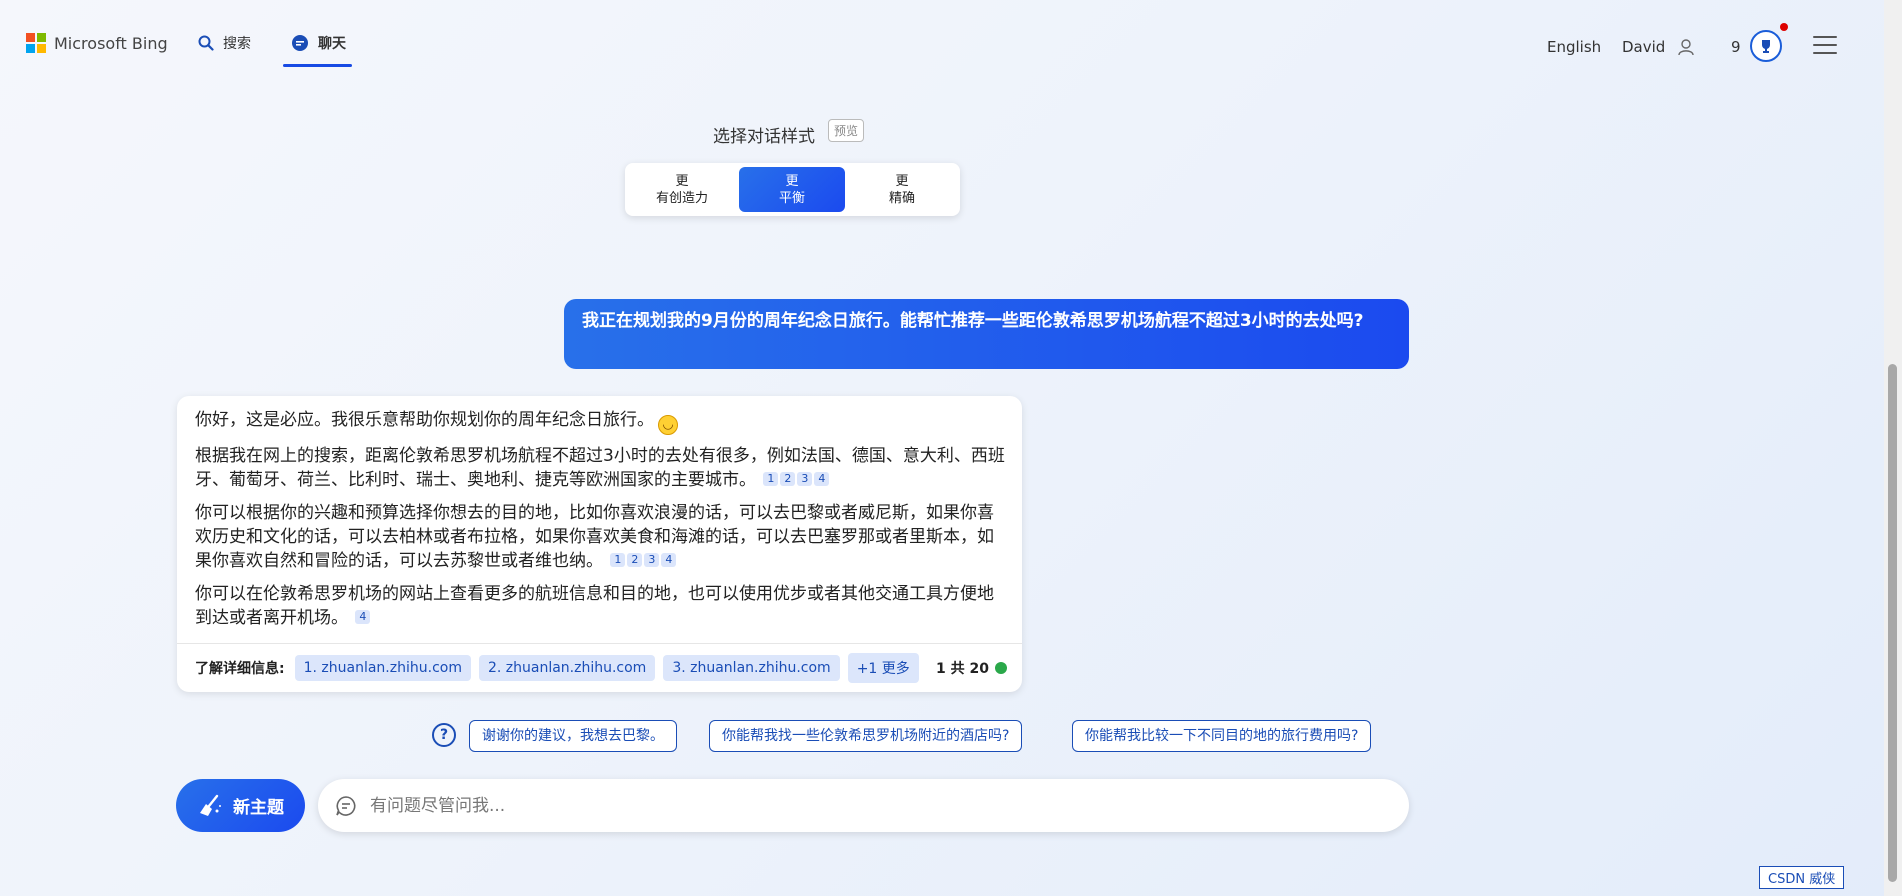 The width and height of the screenshot is (1902, 896). Describe the element at coordinates (866, 736) in the screenshot. I see `suggestion-chip: 你能帮我找一些伦敦希思罗机场附近的酒店吗?` at that location.